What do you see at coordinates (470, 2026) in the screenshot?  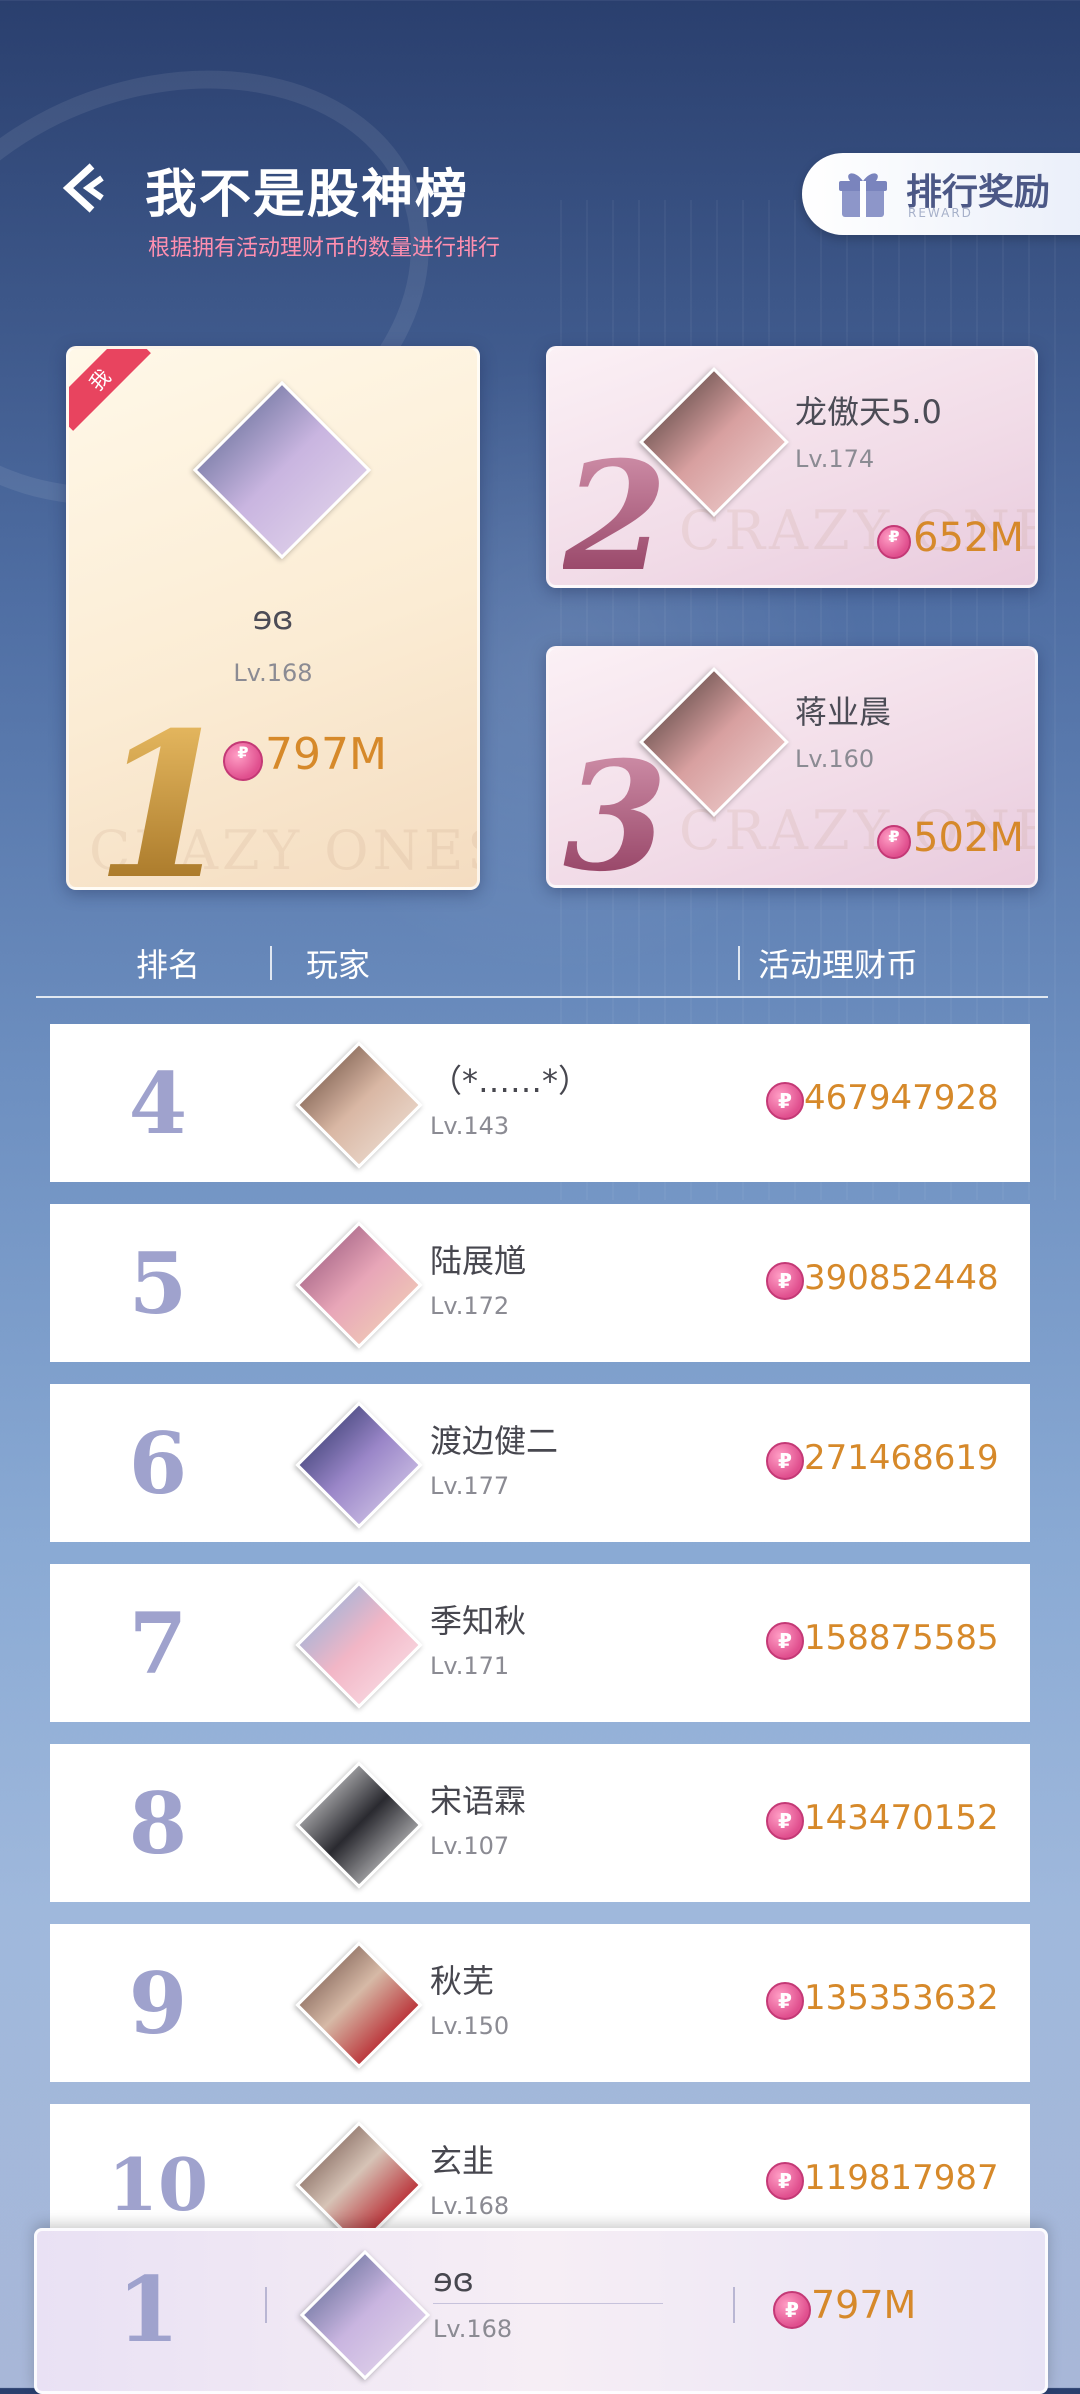 I see `player-level: Lv.150` at bounding box center [470, 2026].